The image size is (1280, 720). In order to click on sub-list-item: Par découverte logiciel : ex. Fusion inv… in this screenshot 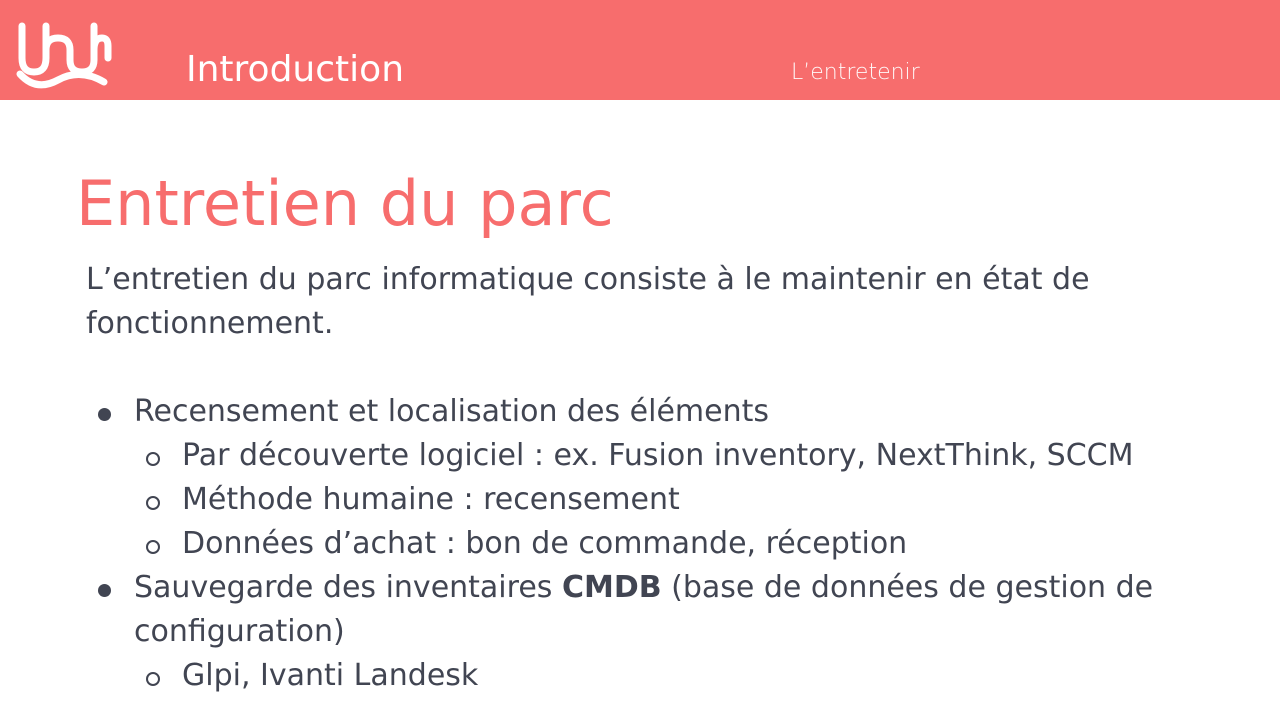, I will do `click(646, 456)`.